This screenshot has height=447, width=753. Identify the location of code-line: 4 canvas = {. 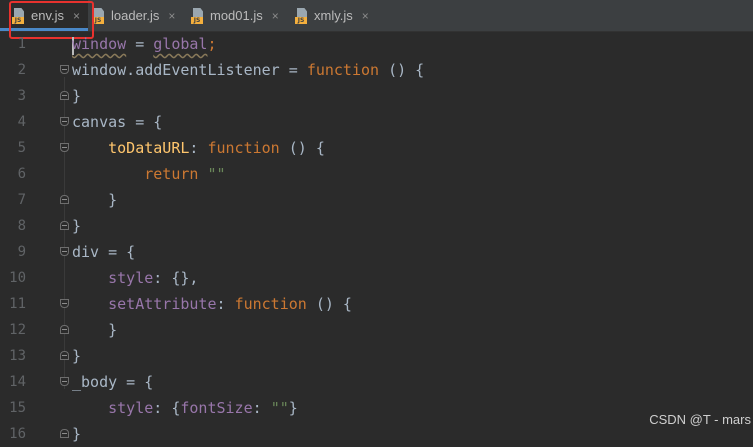
(376, 122).